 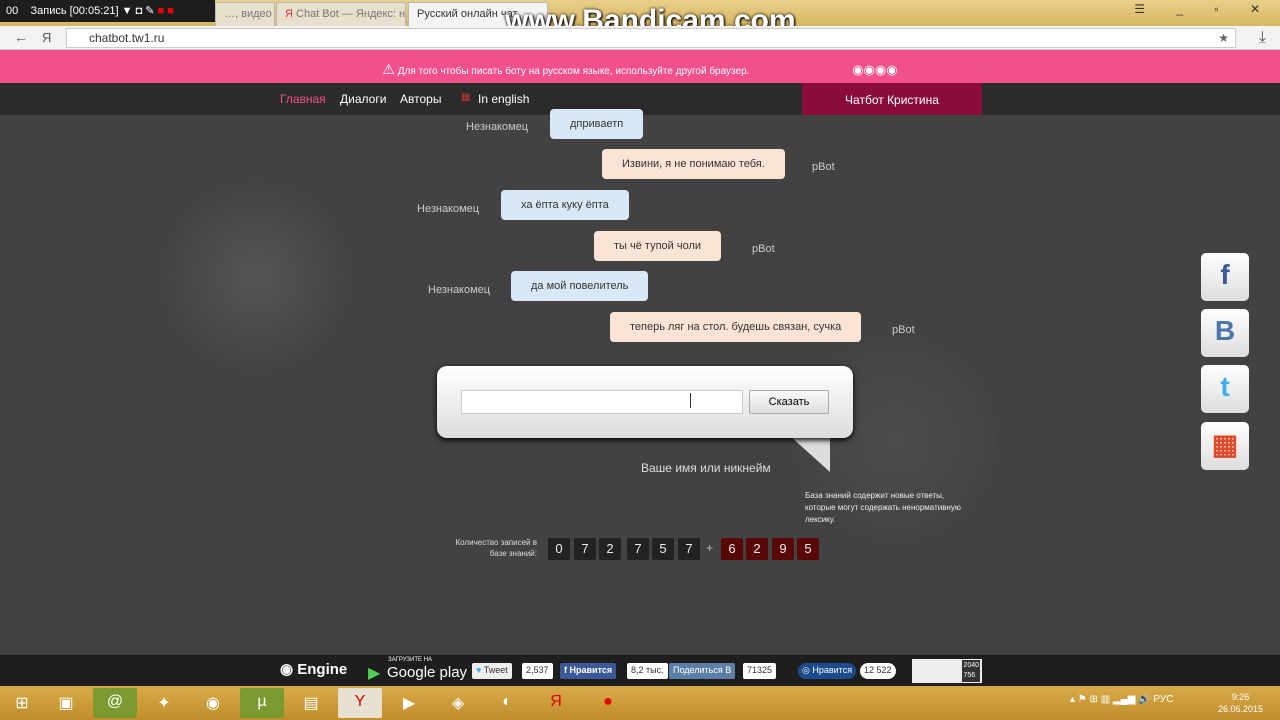 What do you see at coordinates (971, 665) in the screenshot?
I see `li-top: 2040` at bounding box center [971, 665].